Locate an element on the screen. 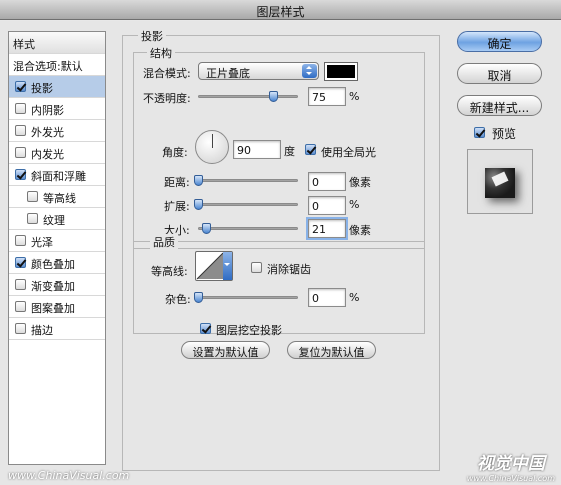  style-item-label: 内发光 is located at coordinates (47, 154).